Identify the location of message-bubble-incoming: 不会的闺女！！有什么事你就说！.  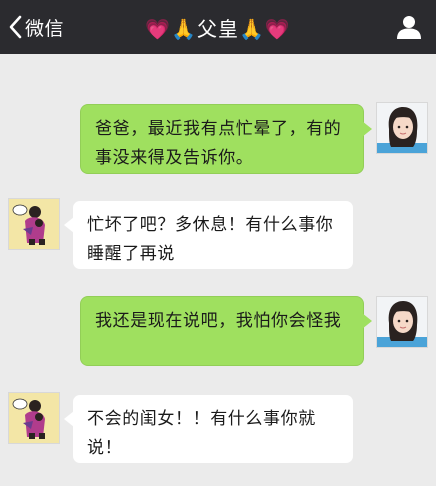
(209, 429).